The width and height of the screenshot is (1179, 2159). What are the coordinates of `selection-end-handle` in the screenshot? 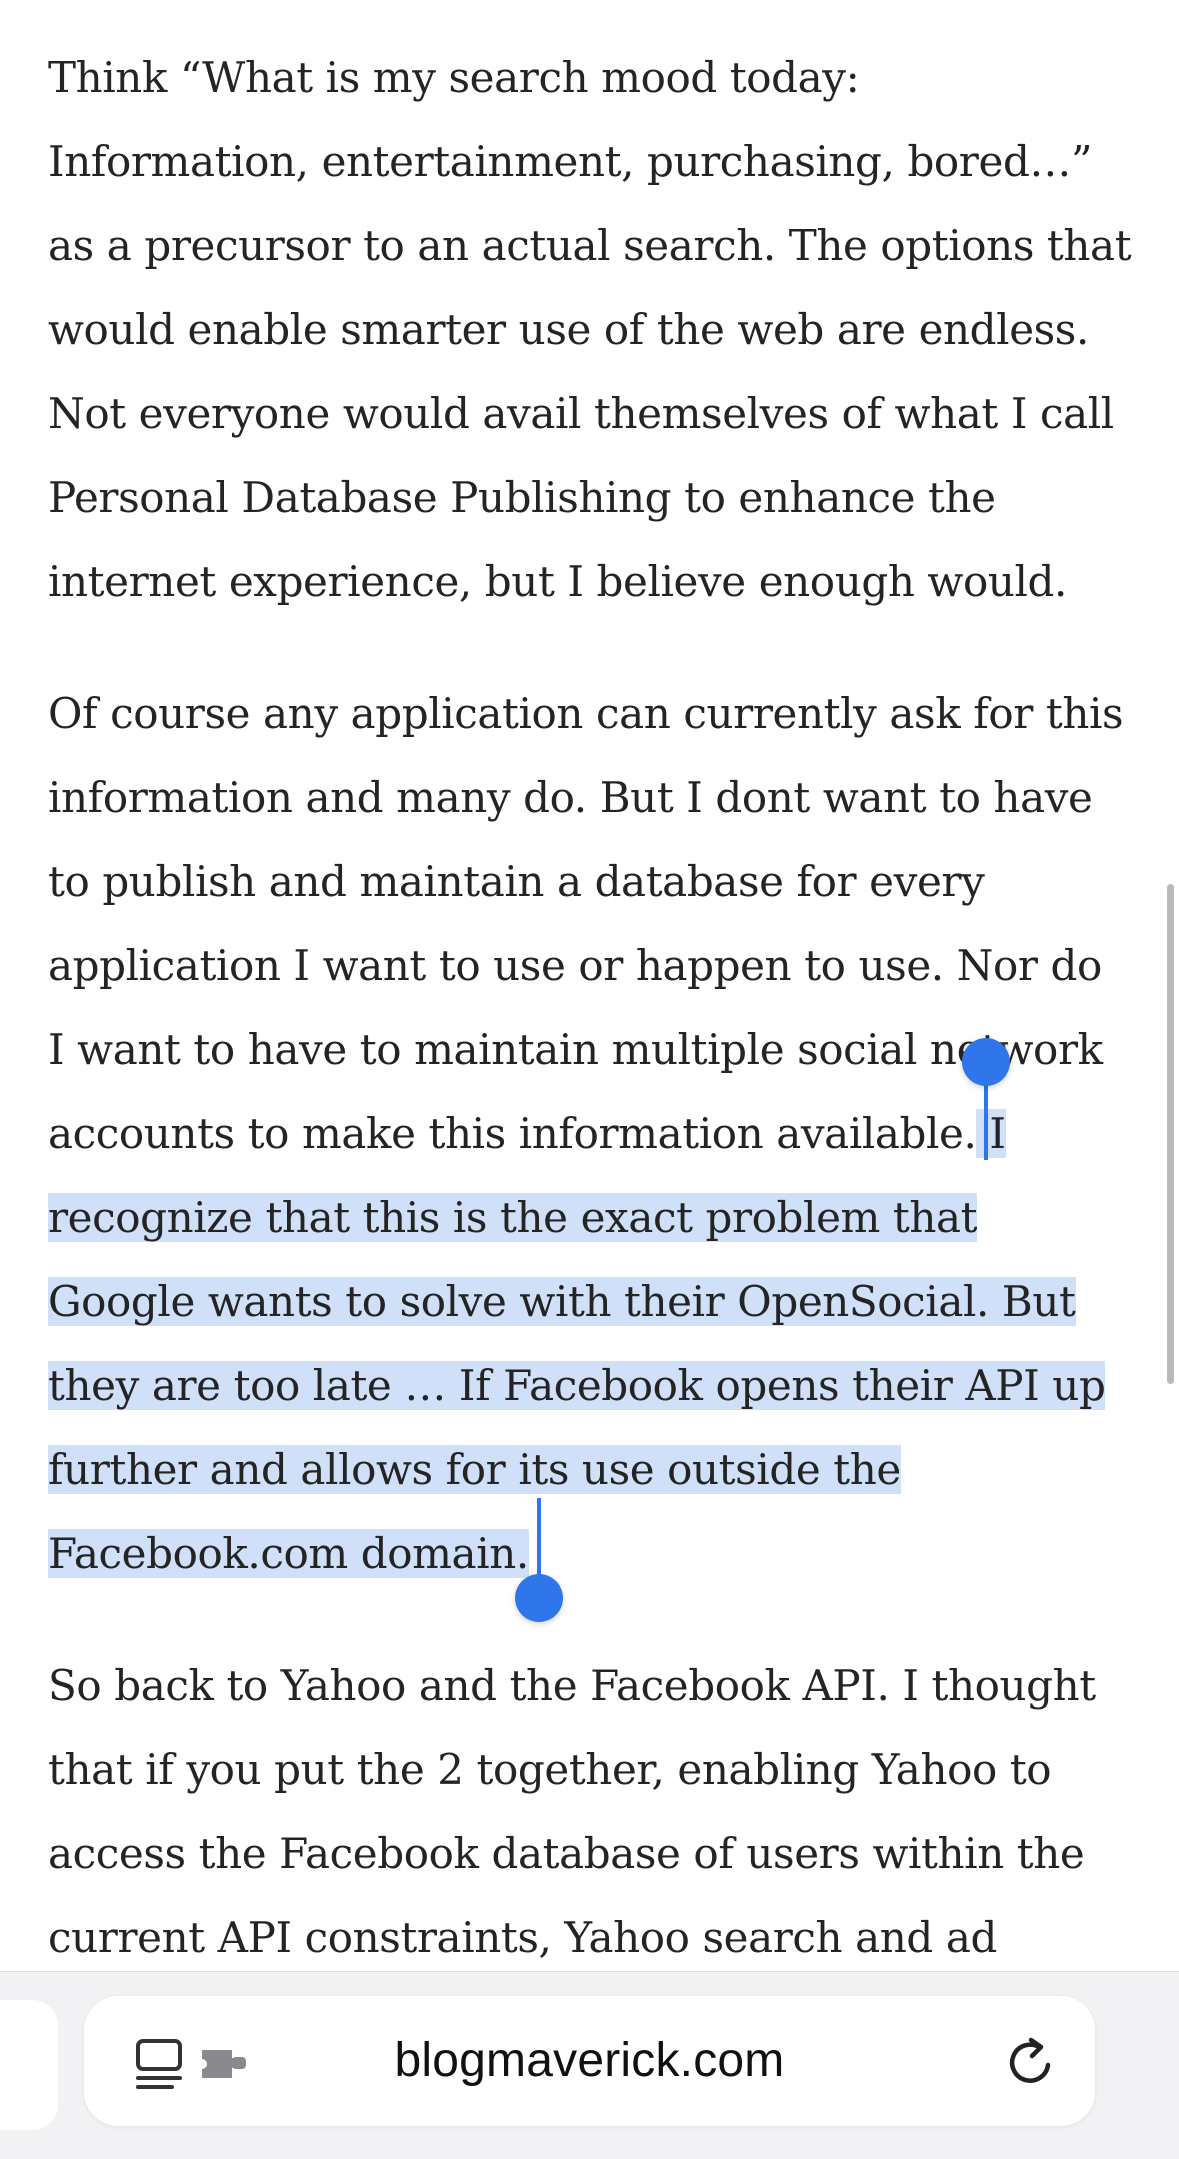 It's located at (539, 1598).